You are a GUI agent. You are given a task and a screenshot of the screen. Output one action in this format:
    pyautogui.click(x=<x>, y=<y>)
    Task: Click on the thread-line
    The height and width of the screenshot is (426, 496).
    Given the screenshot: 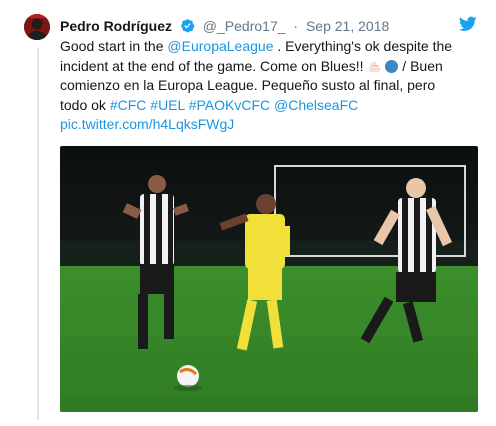 What is the action you would take?
    pyautogui.click(x=38, y=234)
    